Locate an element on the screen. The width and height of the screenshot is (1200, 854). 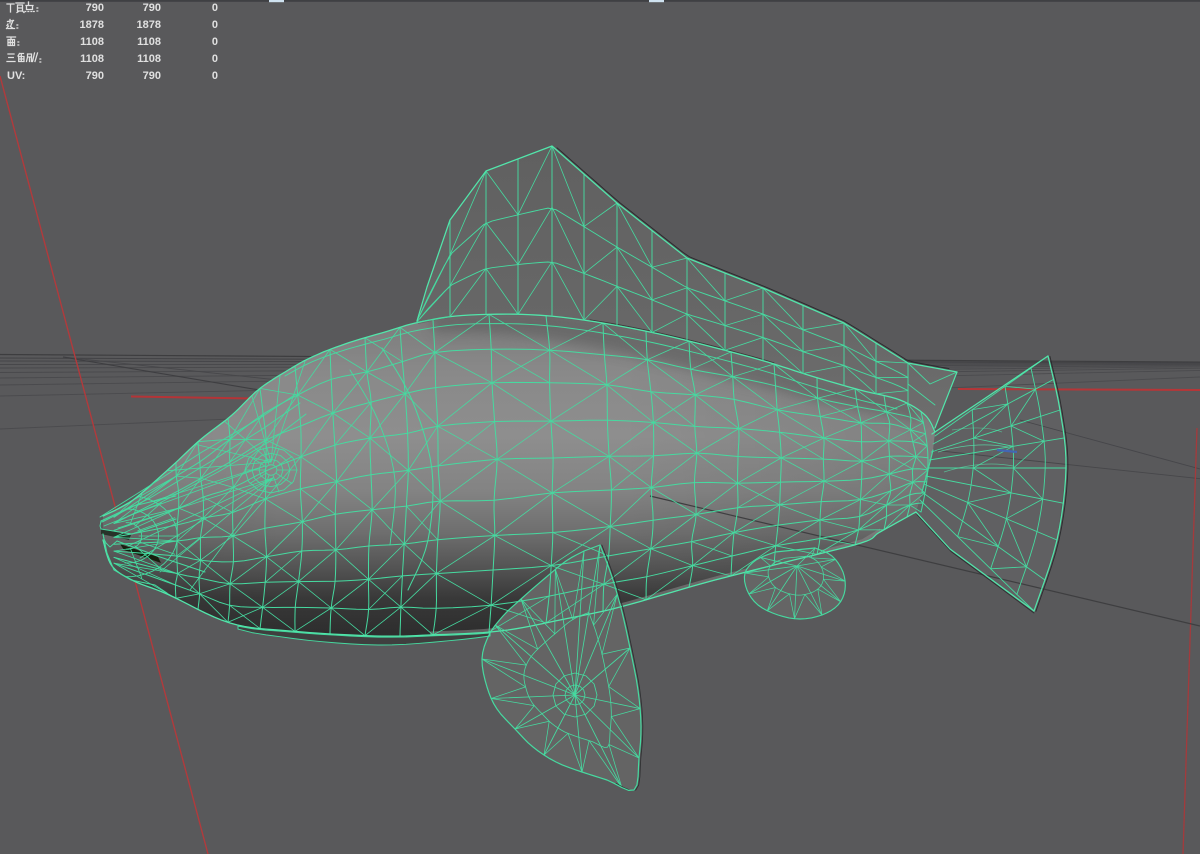
svg-text: UV: is located at coordinates (16, 76).